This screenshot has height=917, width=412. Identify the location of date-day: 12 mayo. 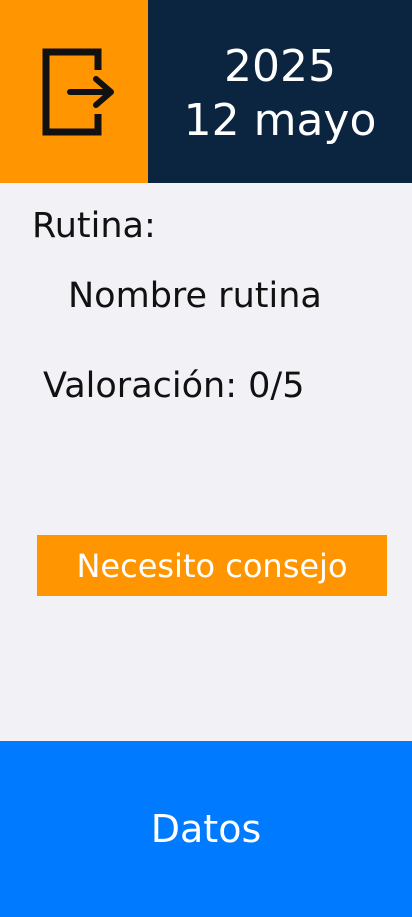
(280, 120).